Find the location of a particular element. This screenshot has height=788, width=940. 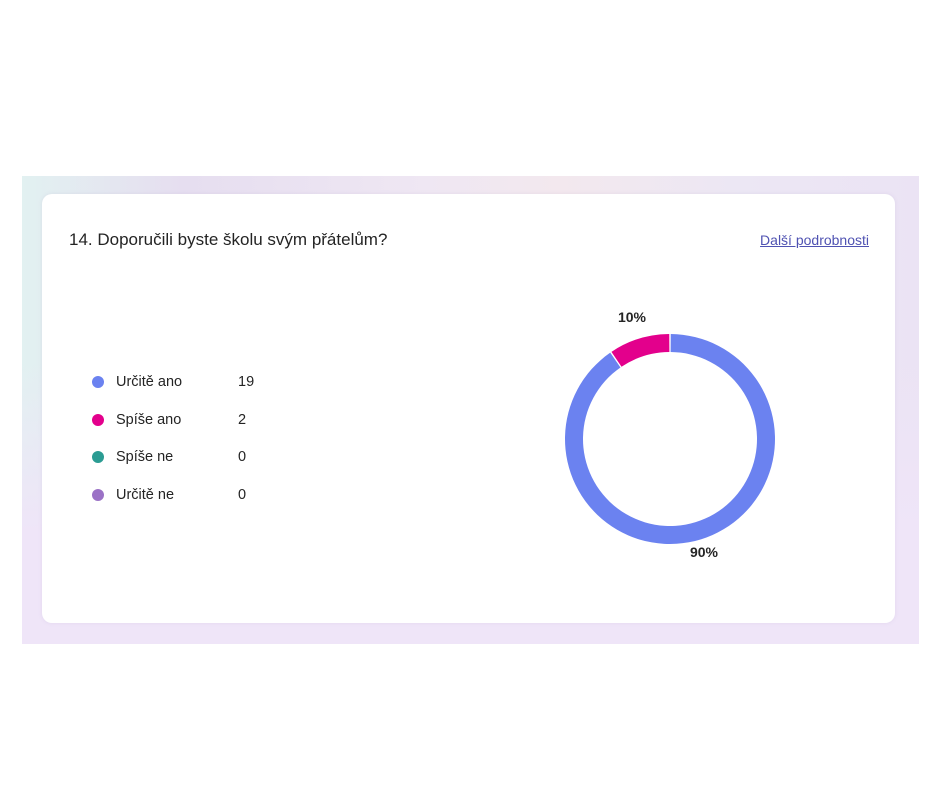

percent-label: 90% is located at coordinates (704, 552).